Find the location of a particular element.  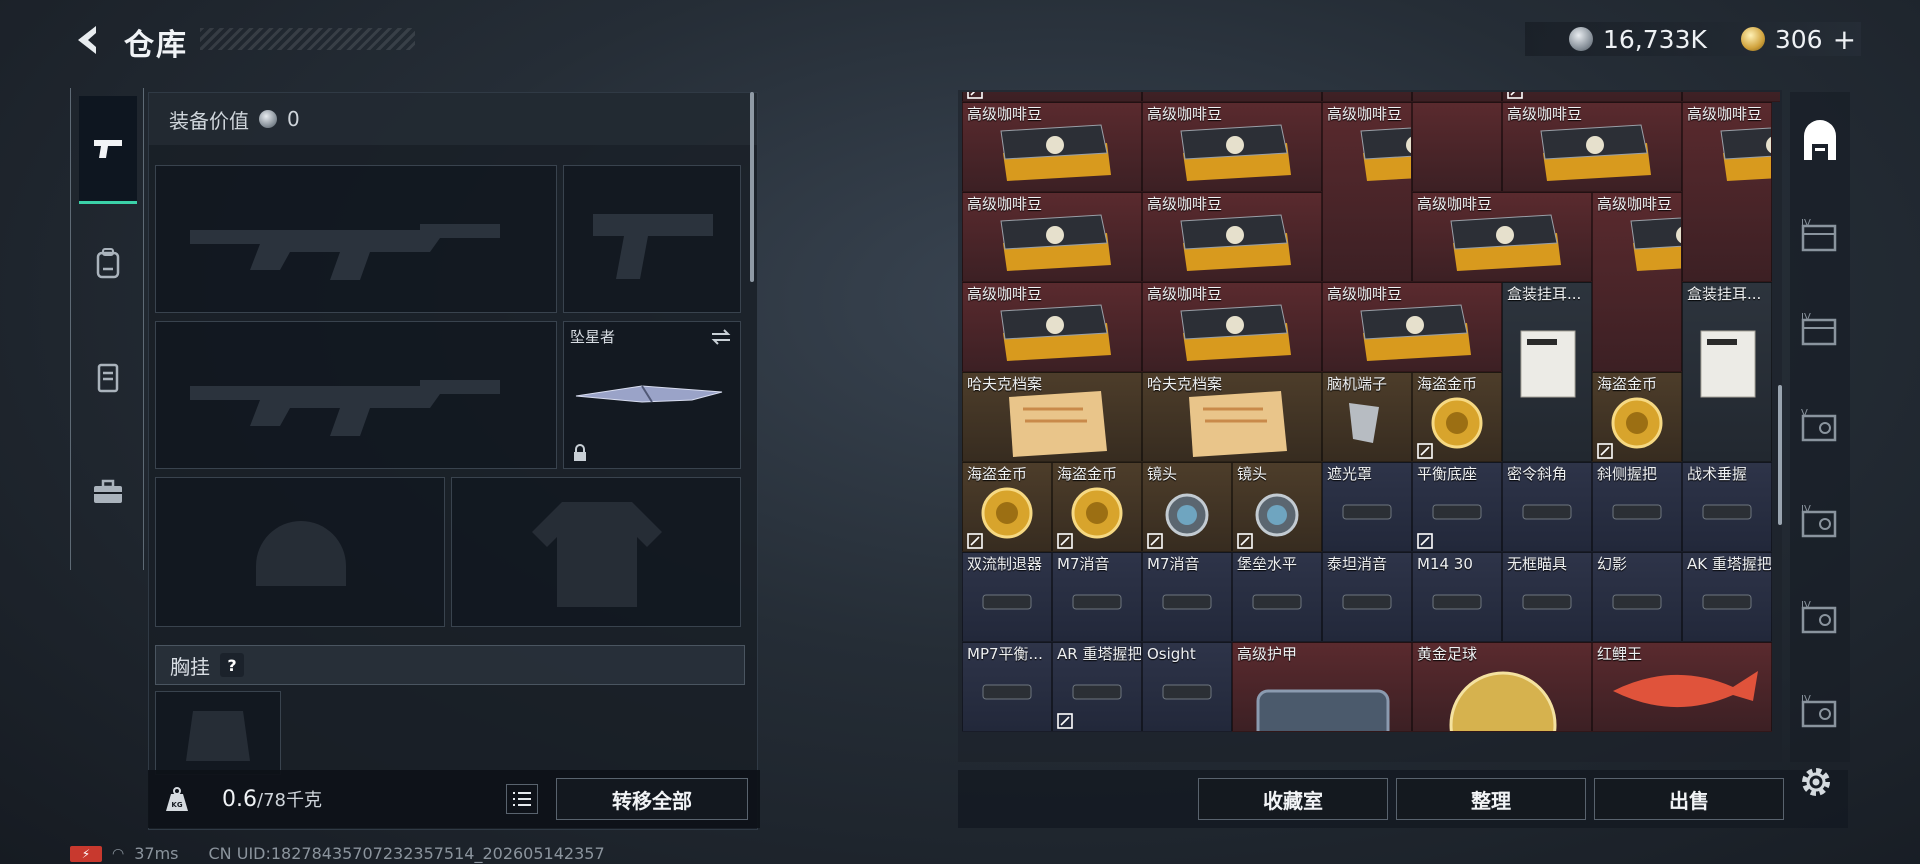

attachment-icon is located at coordinates (1727, 512).